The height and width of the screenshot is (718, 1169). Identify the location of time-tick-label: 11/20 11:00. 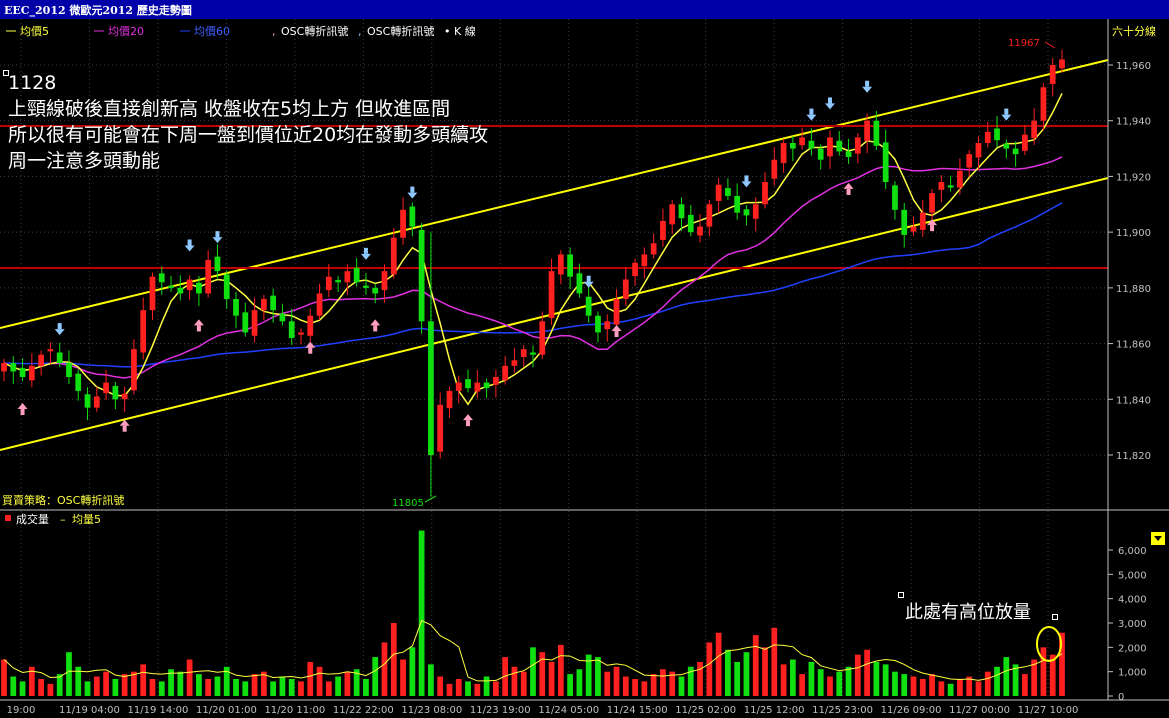
(294, 710).